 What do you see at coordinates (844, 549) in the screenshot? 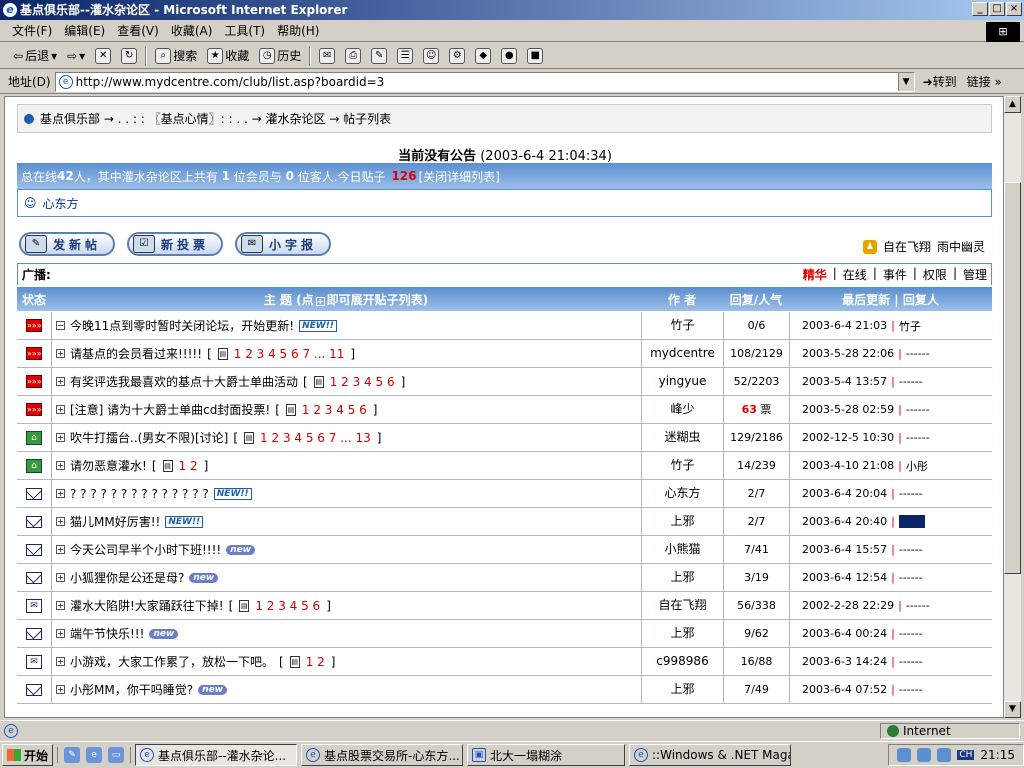
I see `last-update-time: 2003-6-4 15:57` at bounding box center [844, 549].